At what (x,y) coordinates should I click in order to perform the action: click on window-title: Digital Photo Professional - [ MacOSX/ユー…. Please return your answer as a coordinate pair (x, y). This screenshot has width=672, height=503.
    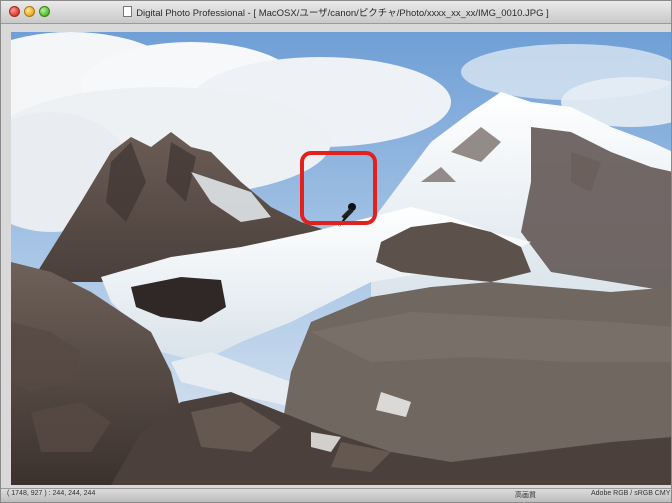
    Looking at the image, I should click on (336, 12).